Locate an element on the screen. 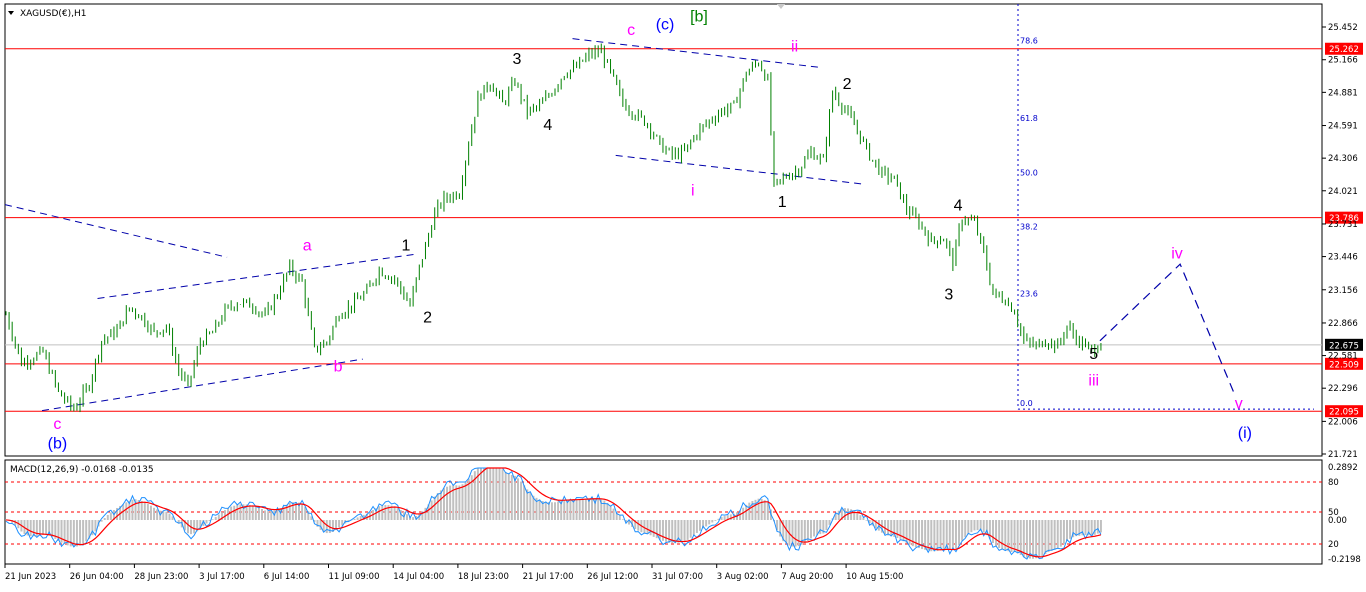  y-tick-label: 21.721 is located at coordinates (1343, 455).